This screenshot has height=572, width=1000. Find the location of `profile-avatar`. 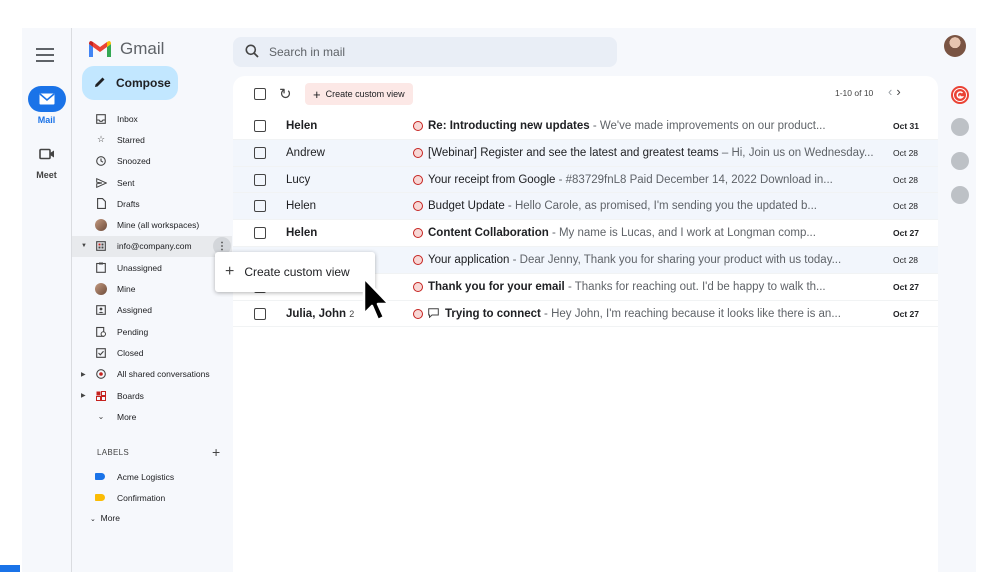

profile-avatar is located at coordinates (955, 46).